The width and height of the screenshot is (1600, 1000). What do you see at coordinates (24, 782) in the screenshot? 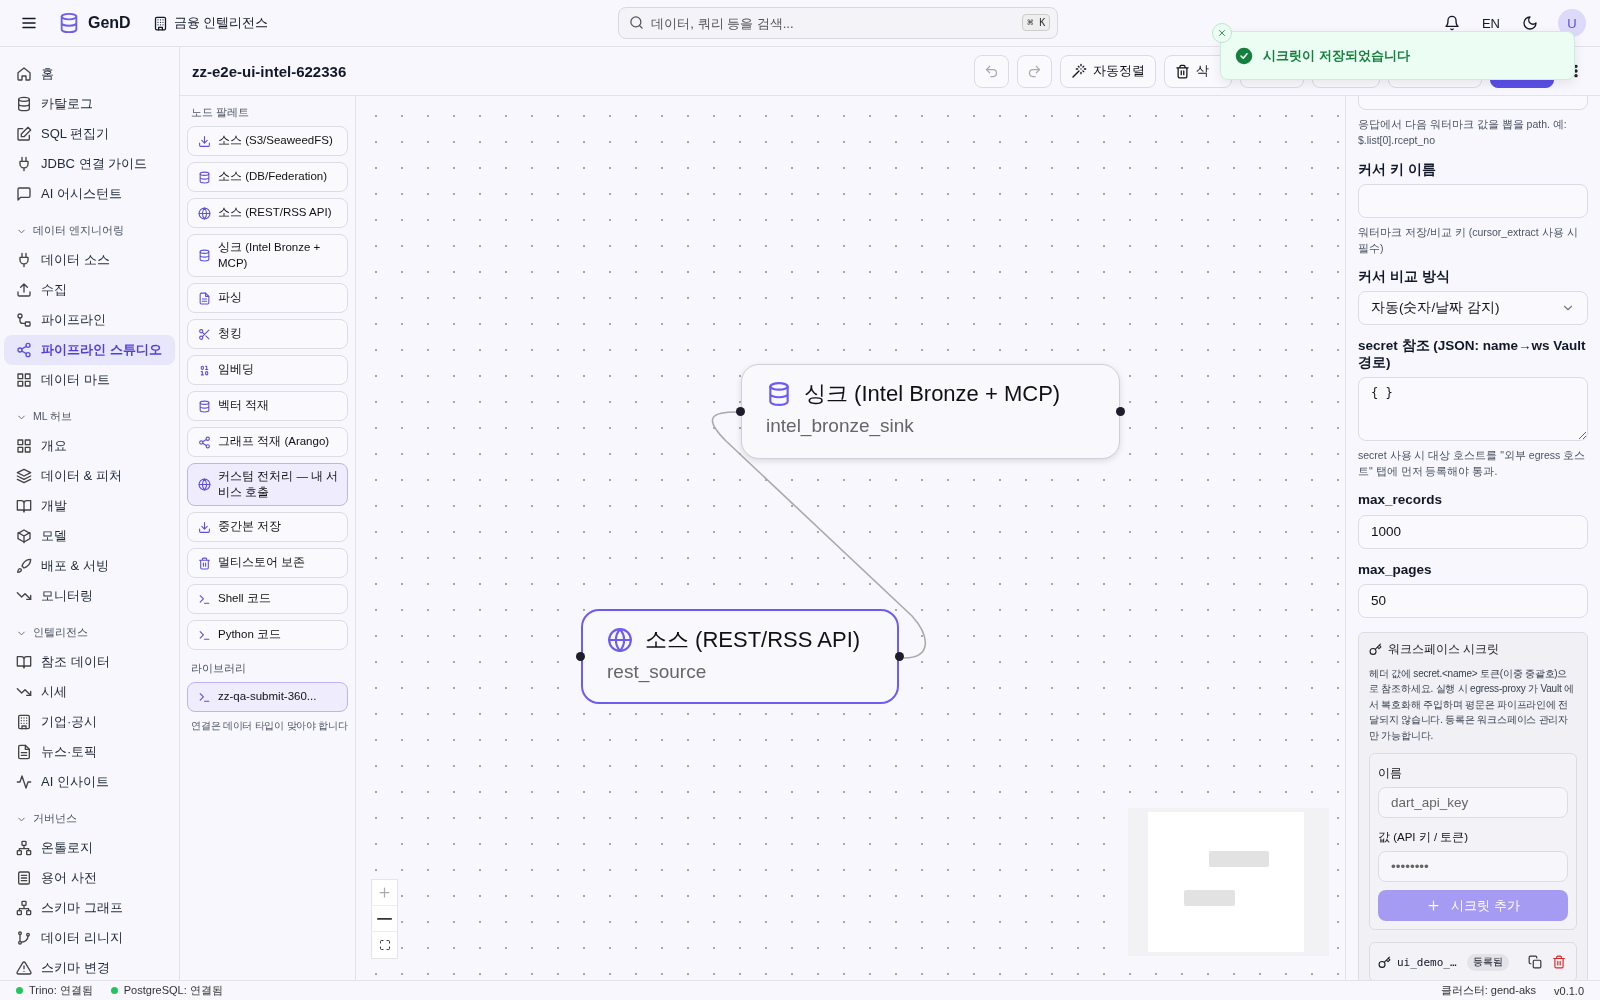
I see `pulse-icon` at bounding box center [24, 782].